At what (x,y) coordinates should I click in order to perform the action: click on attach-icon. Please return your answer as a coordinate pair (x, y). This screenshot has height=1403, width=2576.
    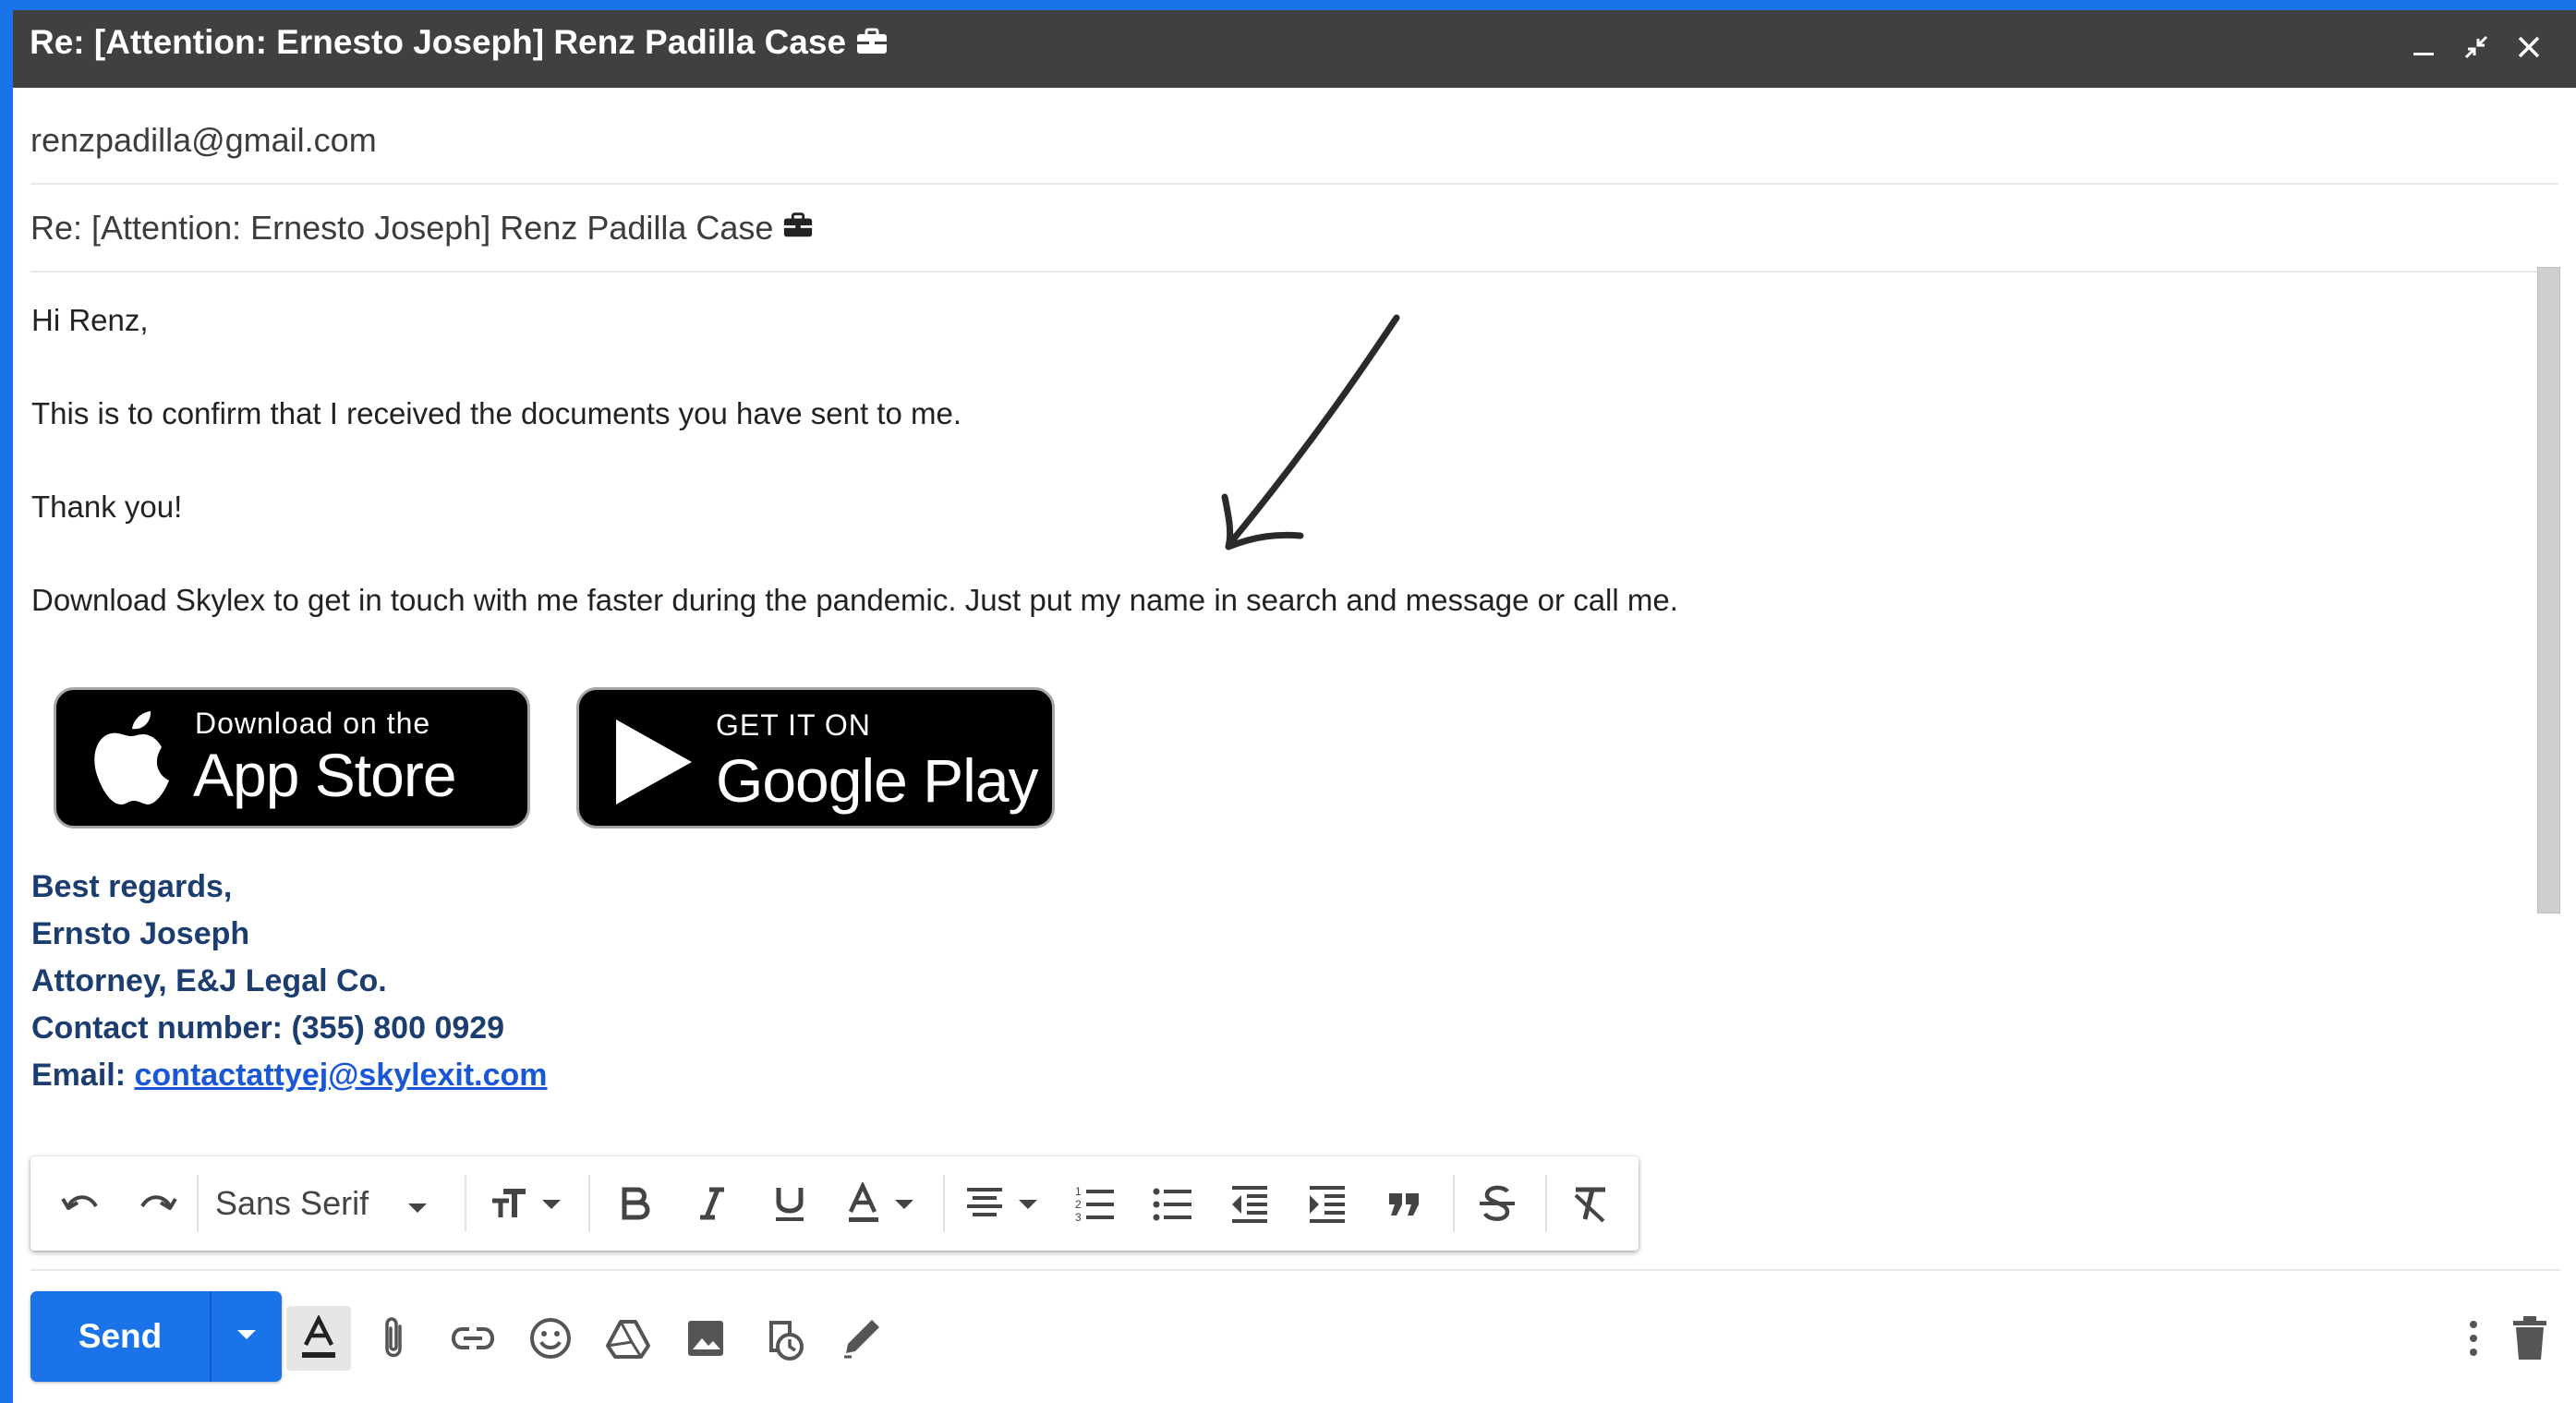
    Looking at the image, I should click on (395, 1338).